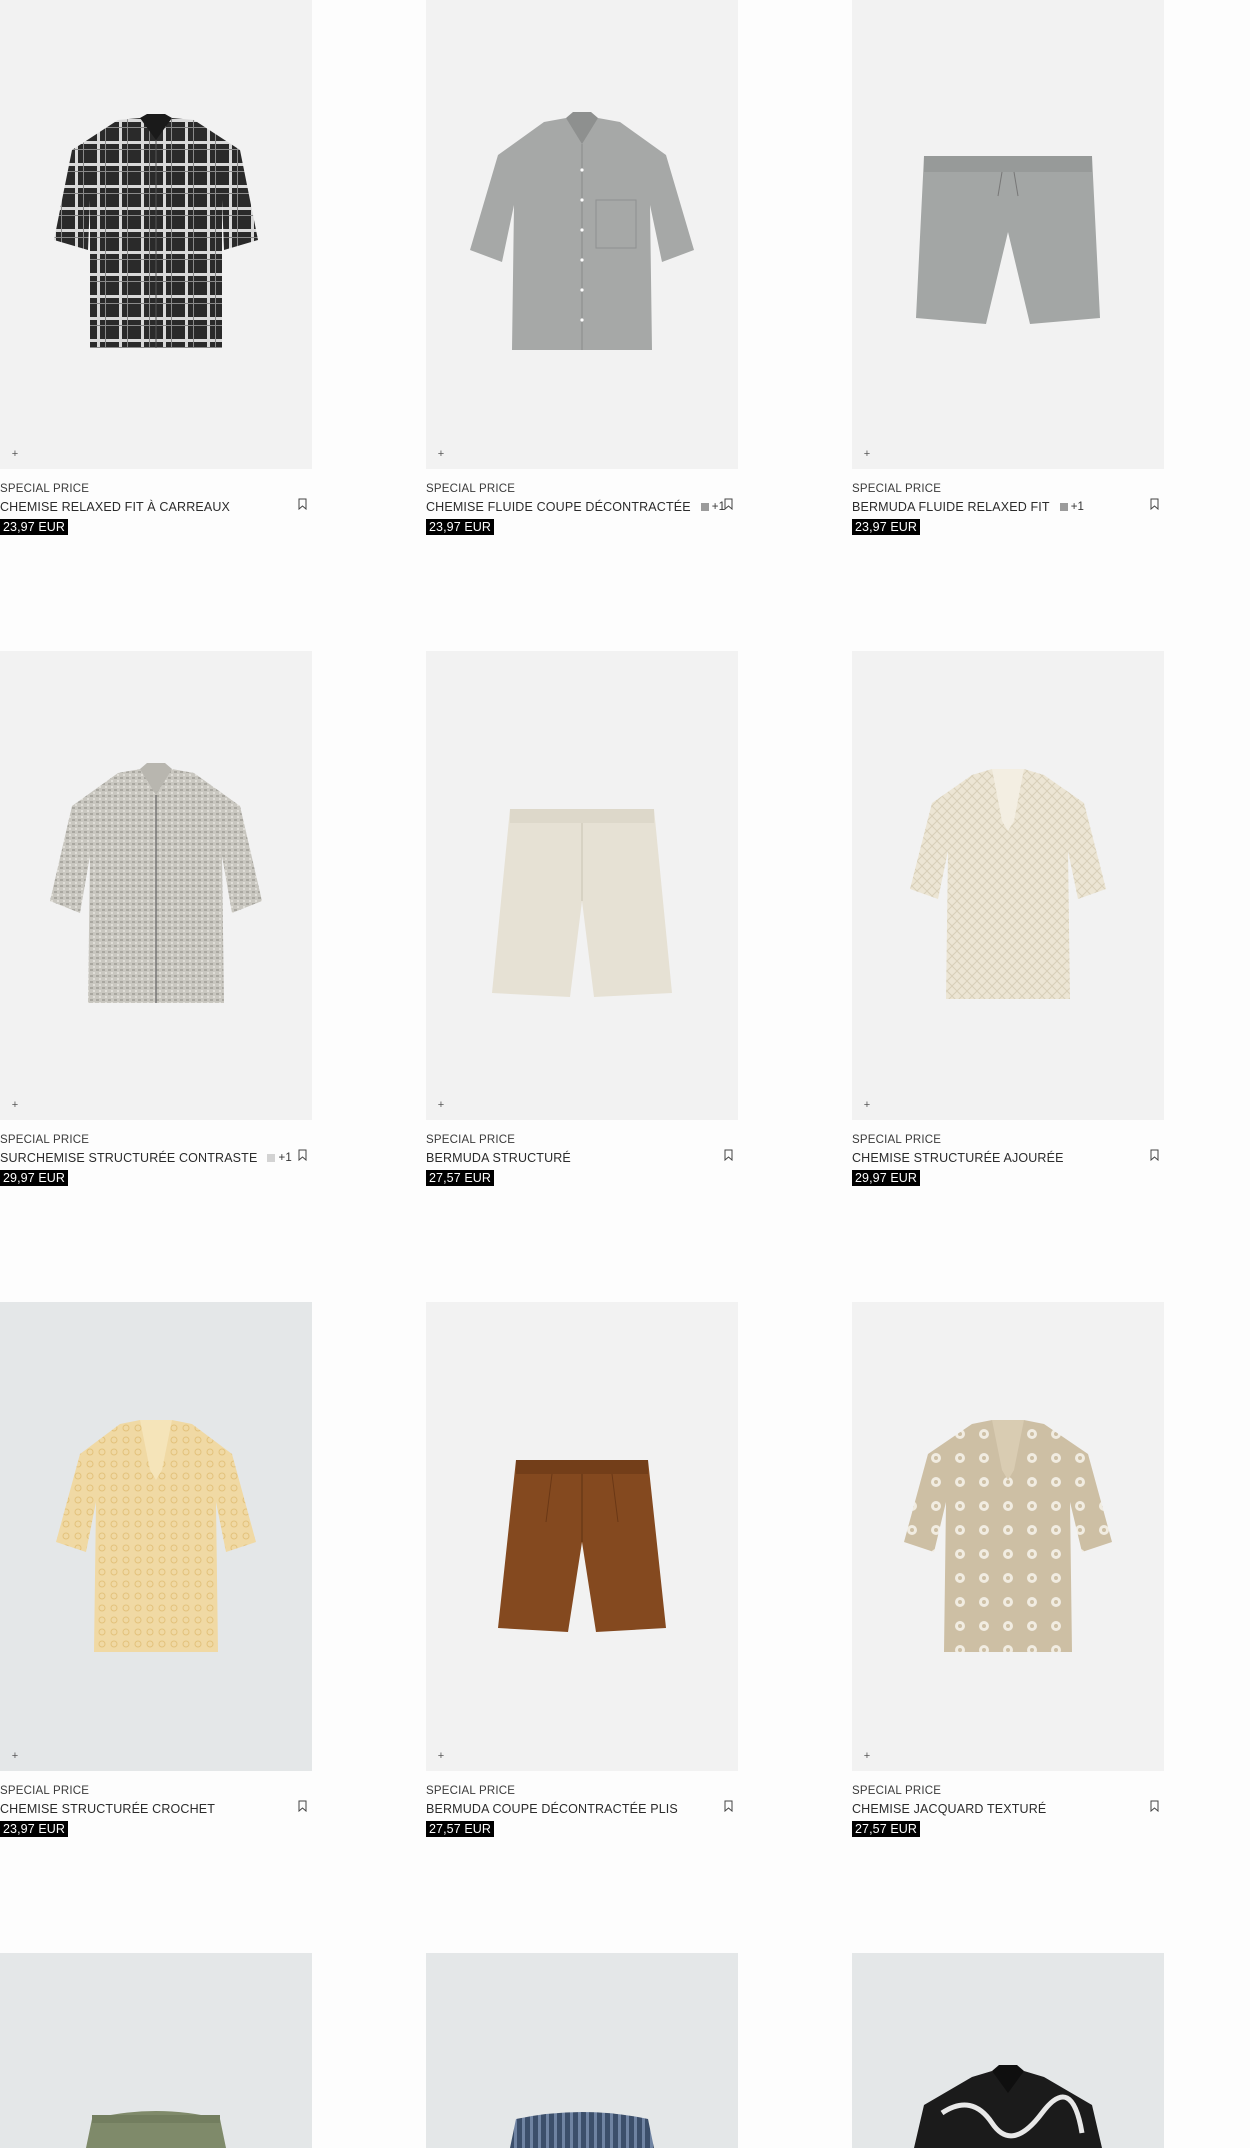 This screenshot has height=2148, width=1250. Describe the element at coordinates (558, 507) in the screenshot. I see `product-name: CHEMISE FLUIDE COUPE DÉCONTRACTÉE` at that location.